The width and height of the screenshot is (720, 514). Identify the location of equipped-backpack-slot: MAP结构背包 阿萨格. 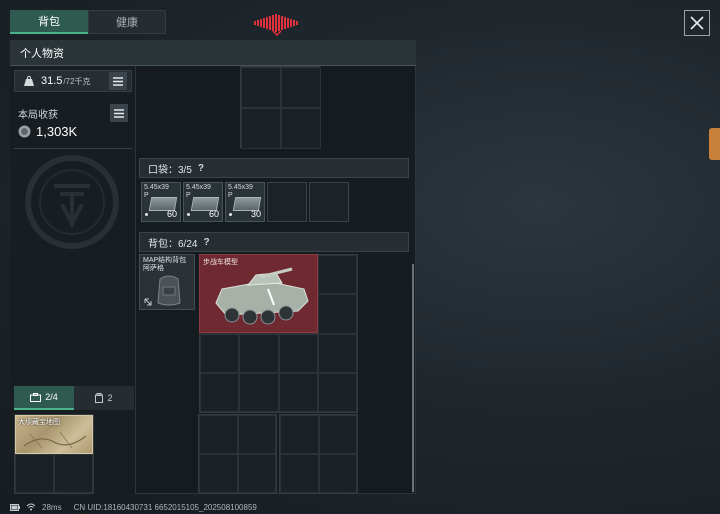
(167, 282).